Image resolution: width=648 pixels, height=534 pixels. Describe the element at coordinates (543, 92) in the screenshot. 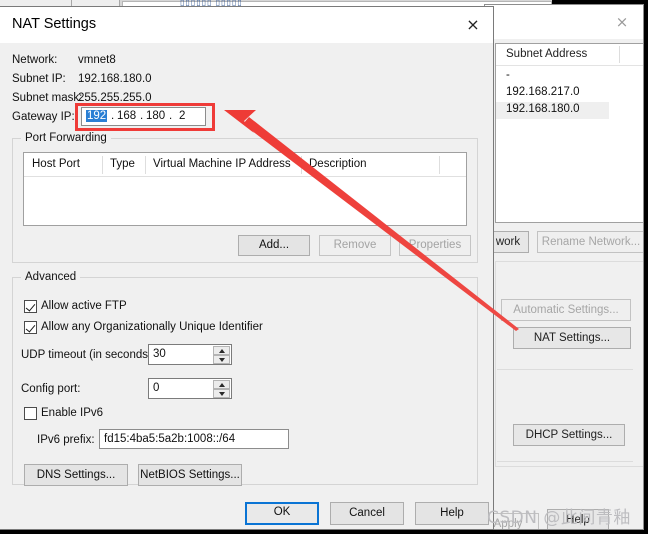

I see `subnet-address-value: 192.168.217.0` at that location.